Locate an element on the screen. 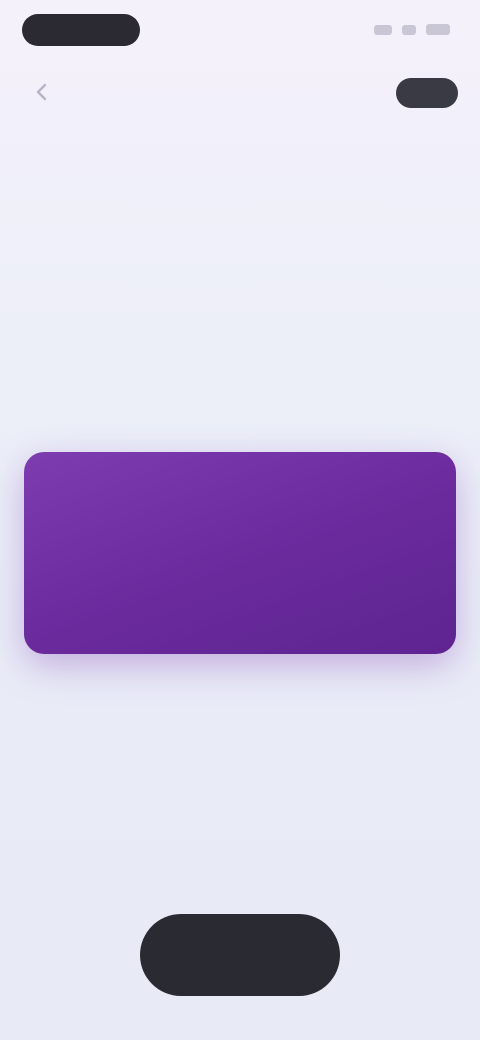 This screenshot has height=1040, width=480. status-icons is located at coordinates (412, 29).